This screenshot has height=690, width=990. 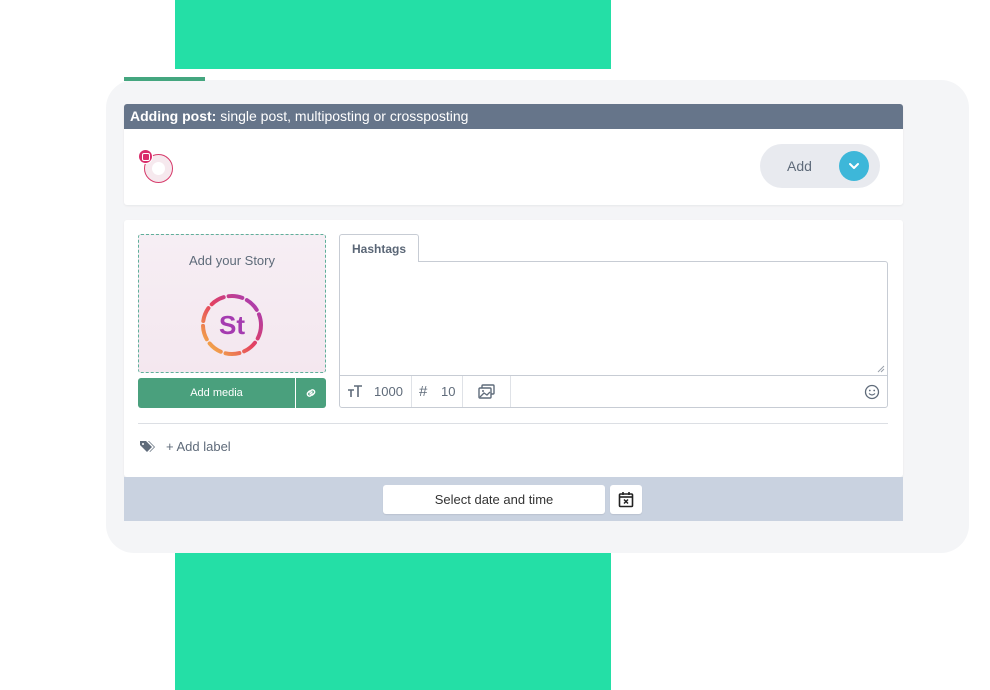 I want to click on active-tab-indicator, so click(x=164, y=79).